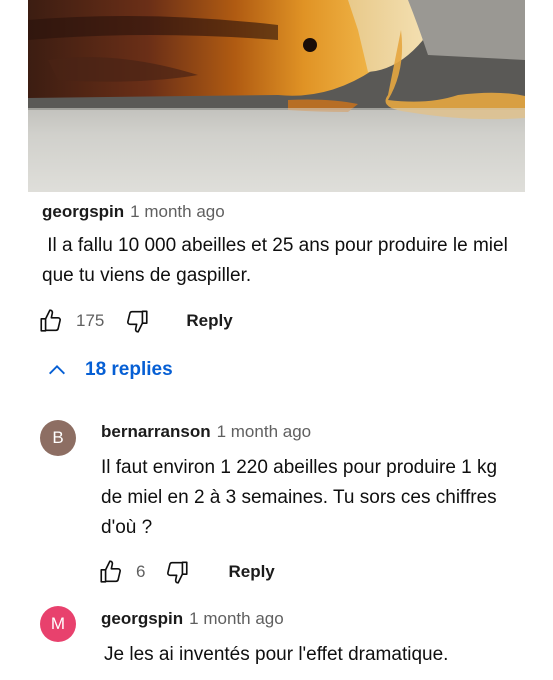 Image resolution: width=553 pixels, height=680 pixels. I want to click on replies-count-label: 18 replies, so click(129, 369).